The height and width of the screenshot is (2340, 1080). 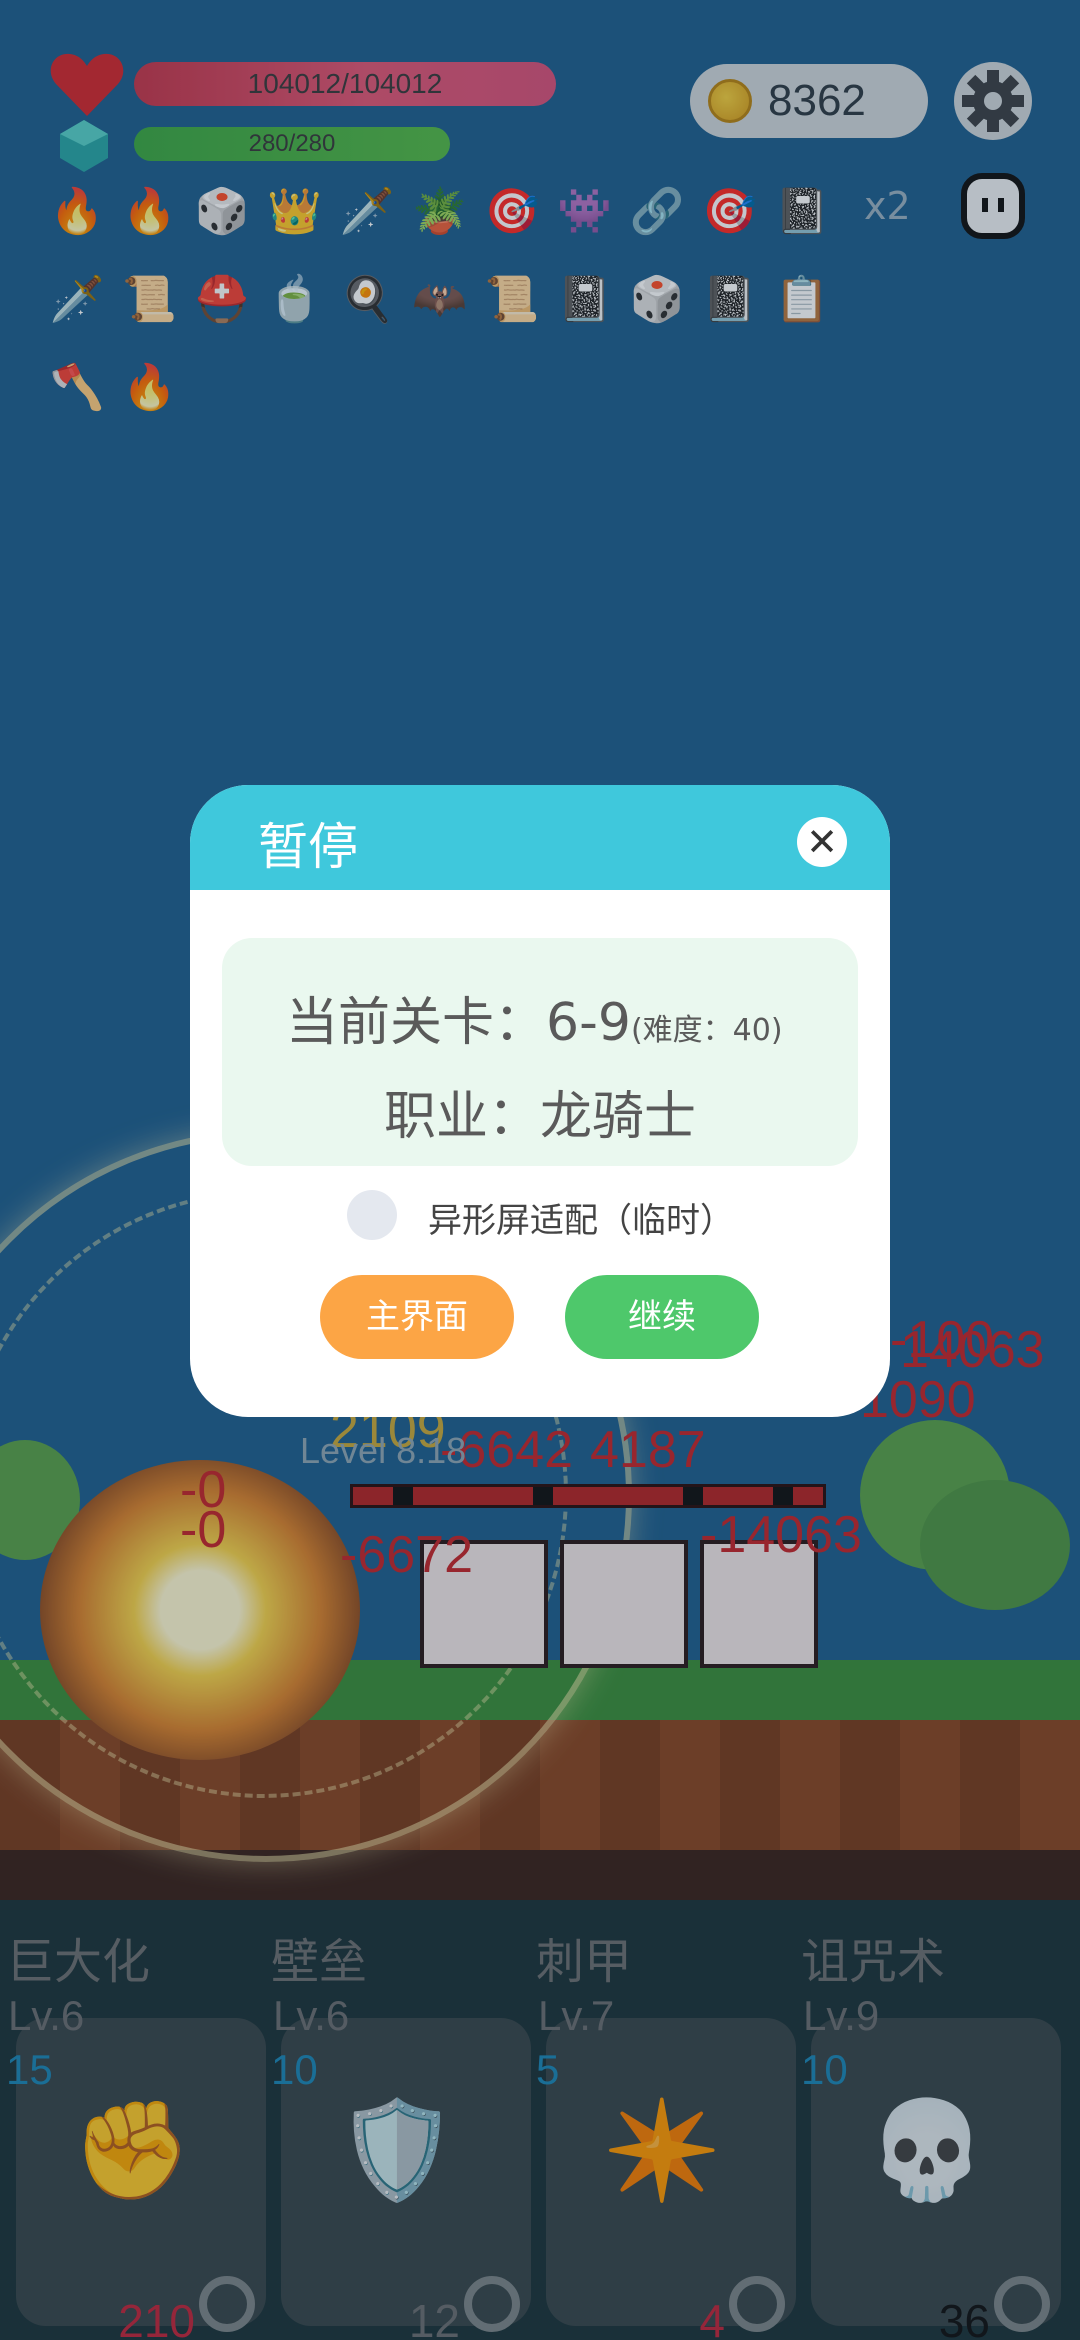 What do you see at coordinates (372, 1215) in the screenshot?
I see `notch-adapt-toggle` at bounding box center [372, 1215].